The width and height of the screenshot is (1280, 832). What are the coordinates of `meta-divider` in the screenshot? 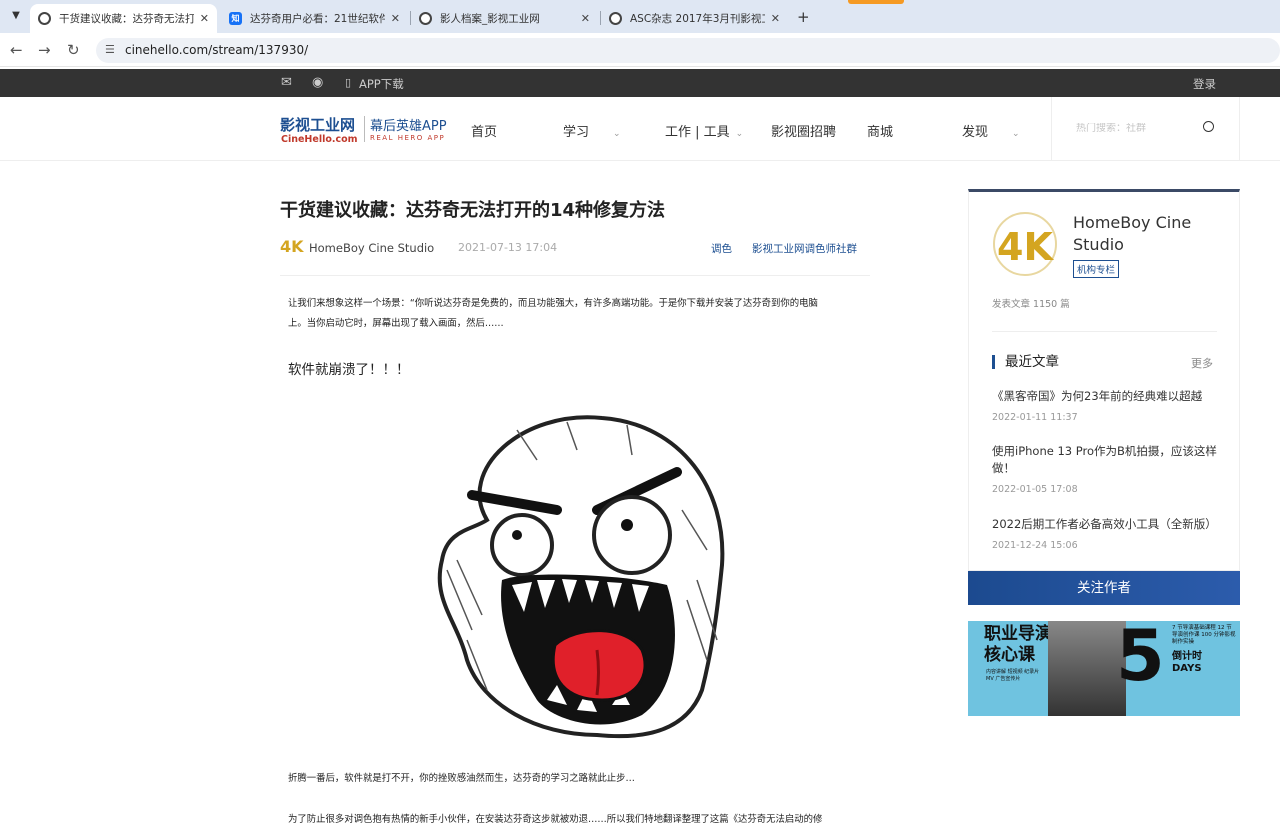 It's located at (575, 275).